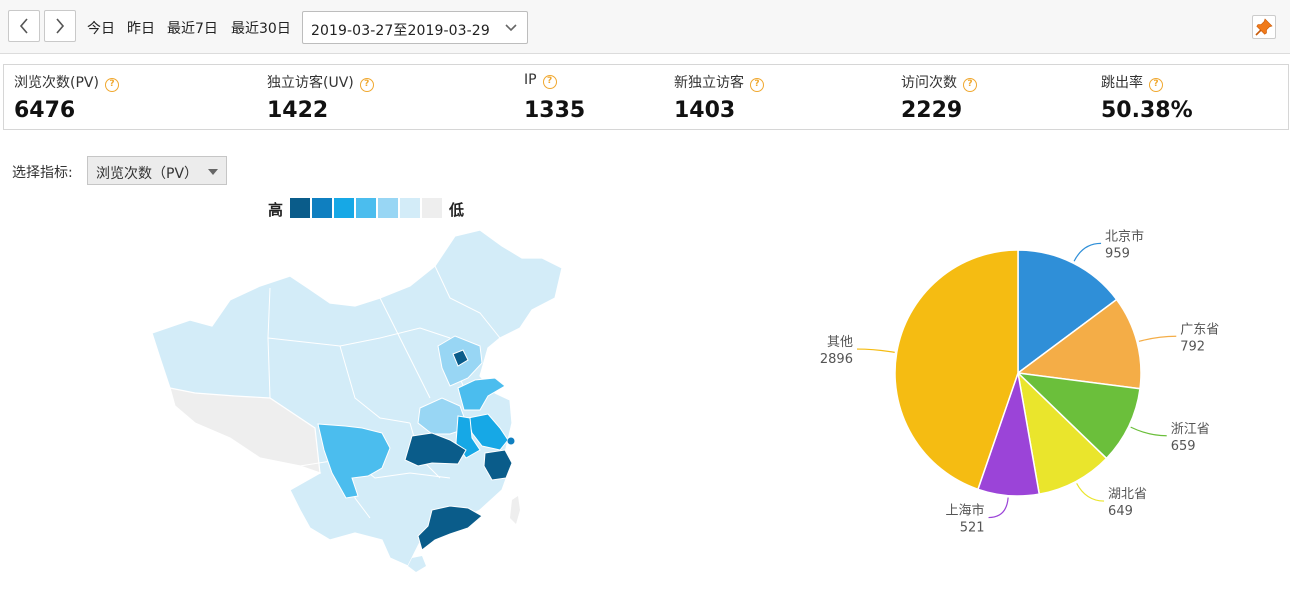 The width and height of the screenshot is (1290, 594). I want to click on stat-value: 1403, so click(705, 110).